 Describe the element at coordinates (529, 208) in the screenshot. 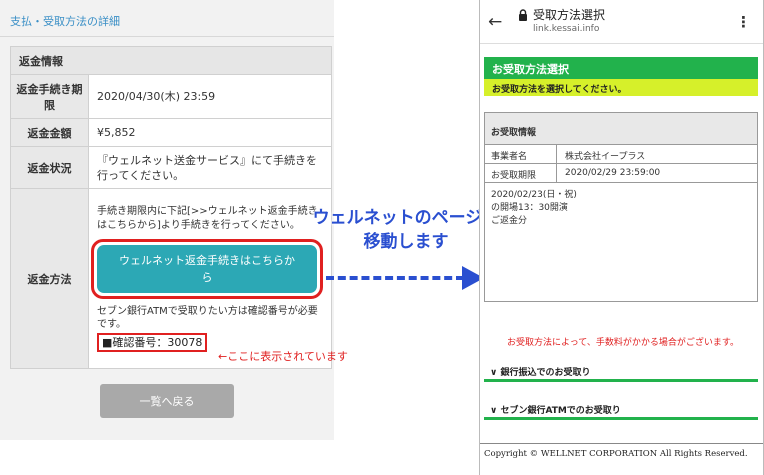

I see `note-line: の開場13：30開演` at that location.